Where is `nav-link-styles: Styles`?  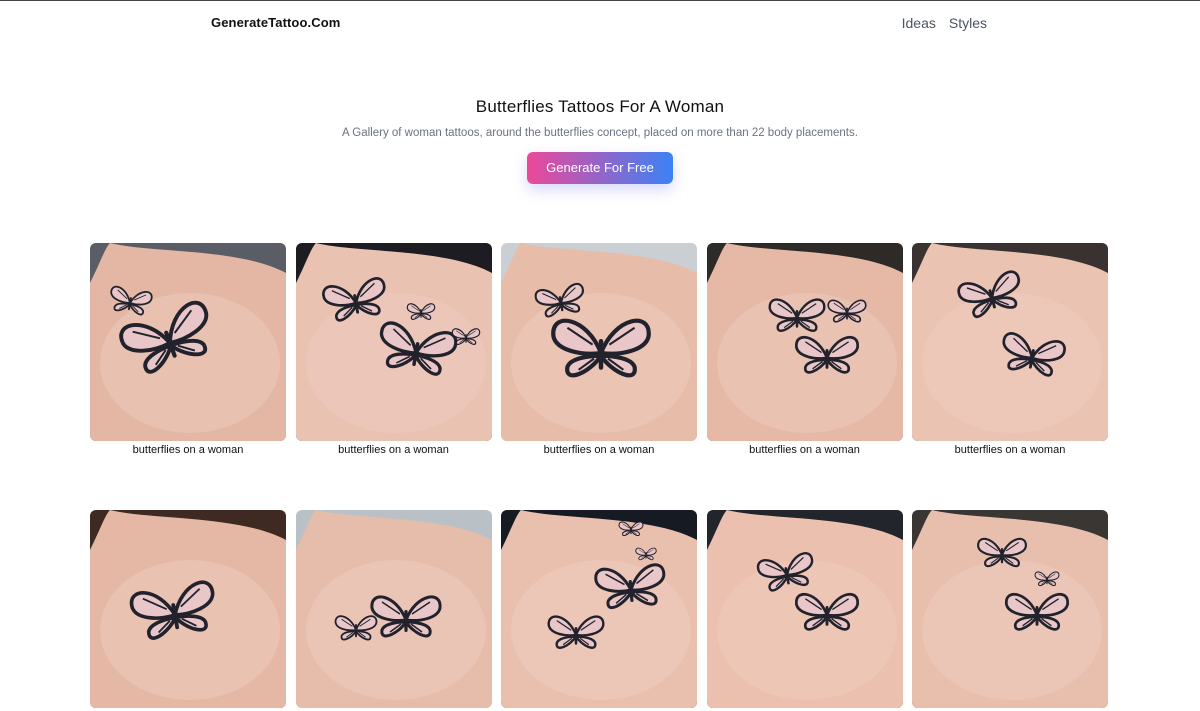
nav-link-styles: Styles is located at coordinates (968, 23).